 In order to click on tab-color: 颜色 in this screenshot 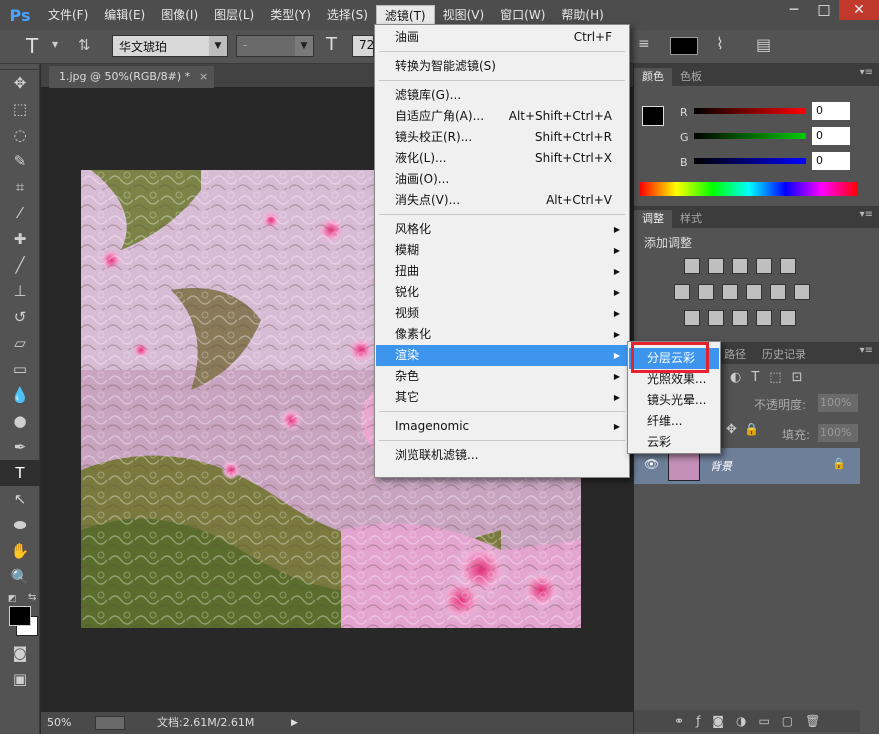, I will do `click(653, 77)`.